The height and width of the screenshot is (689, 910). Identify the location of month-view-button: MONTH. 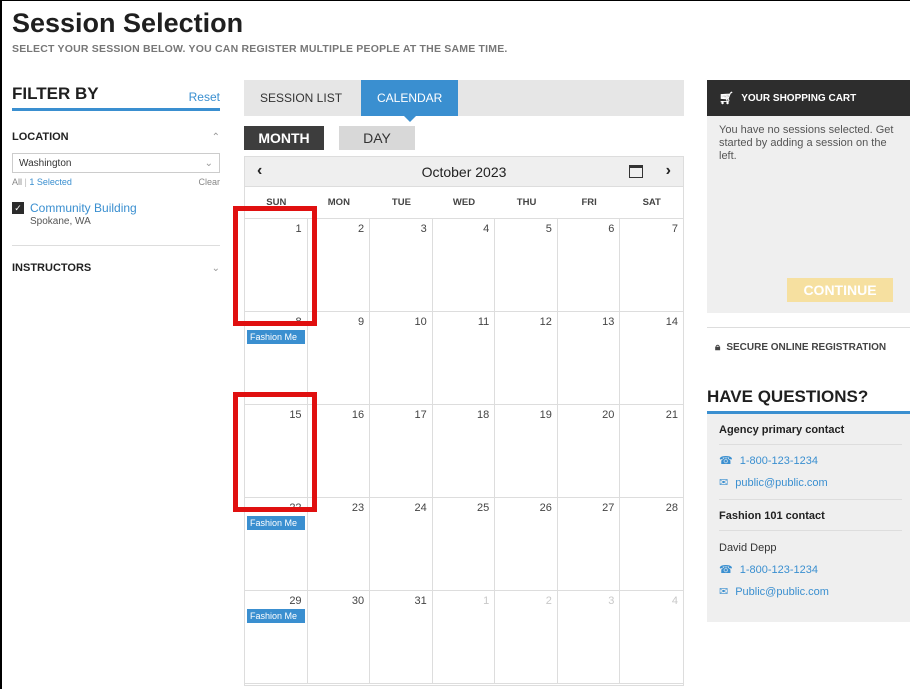
(284, 138).